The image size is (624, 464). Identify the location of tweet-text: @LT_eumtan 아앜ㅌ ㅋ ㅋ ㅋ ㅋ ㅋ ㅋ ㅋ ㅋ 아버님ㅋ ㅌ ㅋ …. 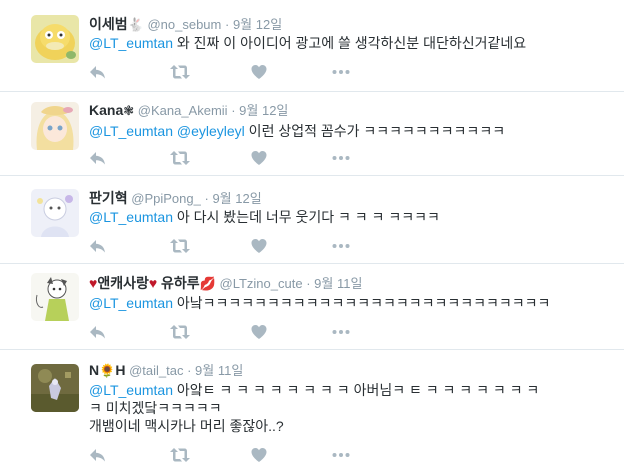
(349, 408).